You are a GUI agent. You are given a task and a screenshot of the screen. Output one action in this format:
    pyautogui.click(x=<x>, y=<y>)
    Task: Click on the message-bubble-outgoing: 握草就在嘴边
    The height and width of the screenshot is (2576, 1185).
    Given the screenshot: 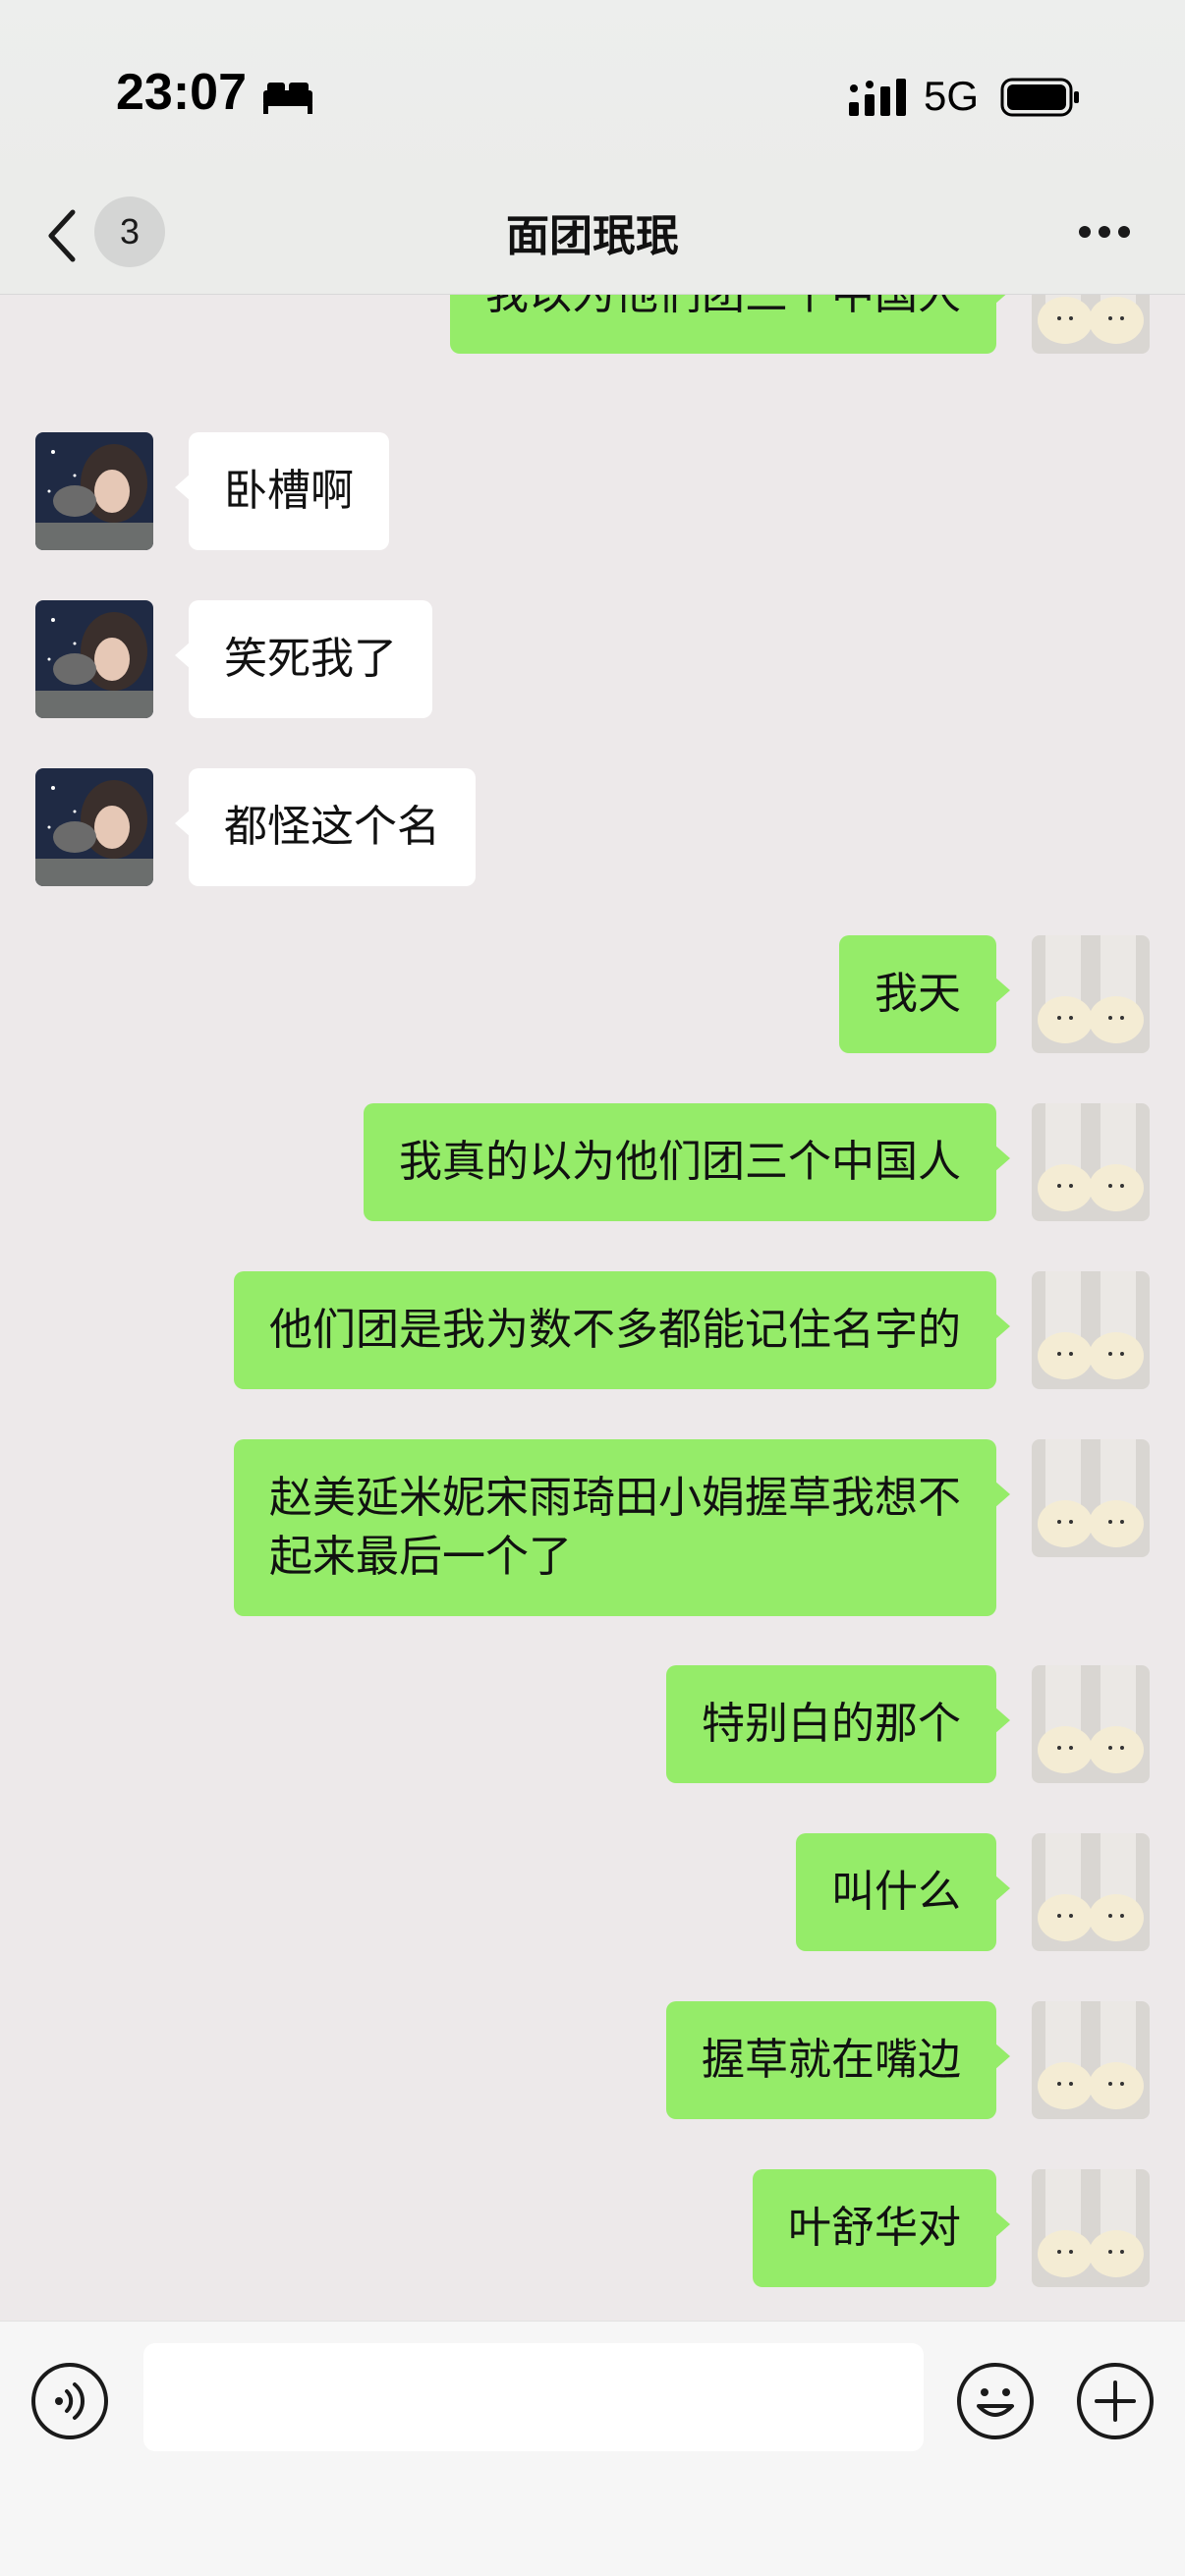 What is the action you would take?
    pyautogui.click(x=838, y=2060)
    